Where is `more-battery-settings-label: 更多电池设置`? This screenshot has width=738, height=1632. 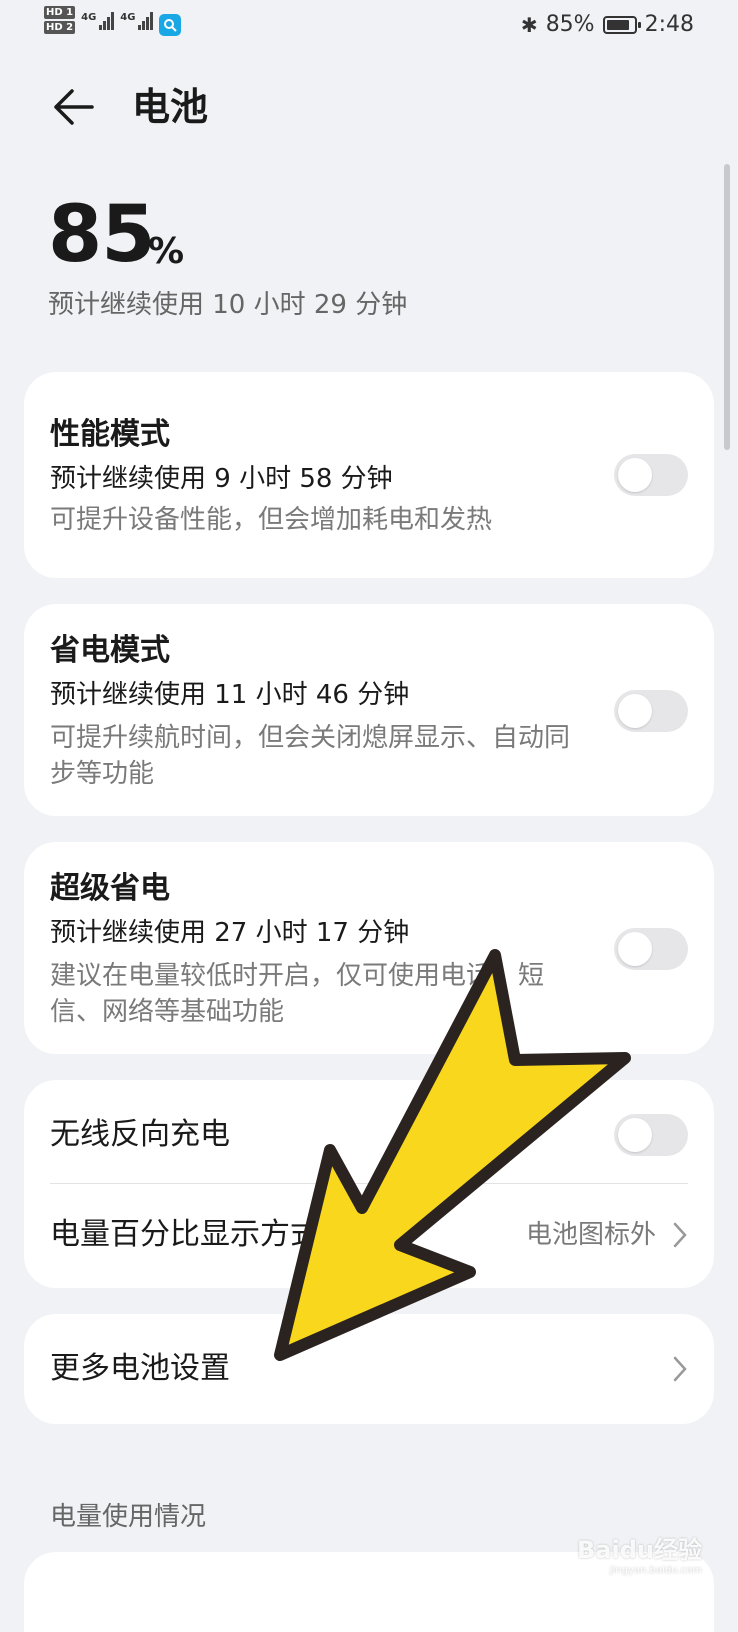
more-battery-settings-label: 更多电池设置 is located at coordinates (140, 1368).